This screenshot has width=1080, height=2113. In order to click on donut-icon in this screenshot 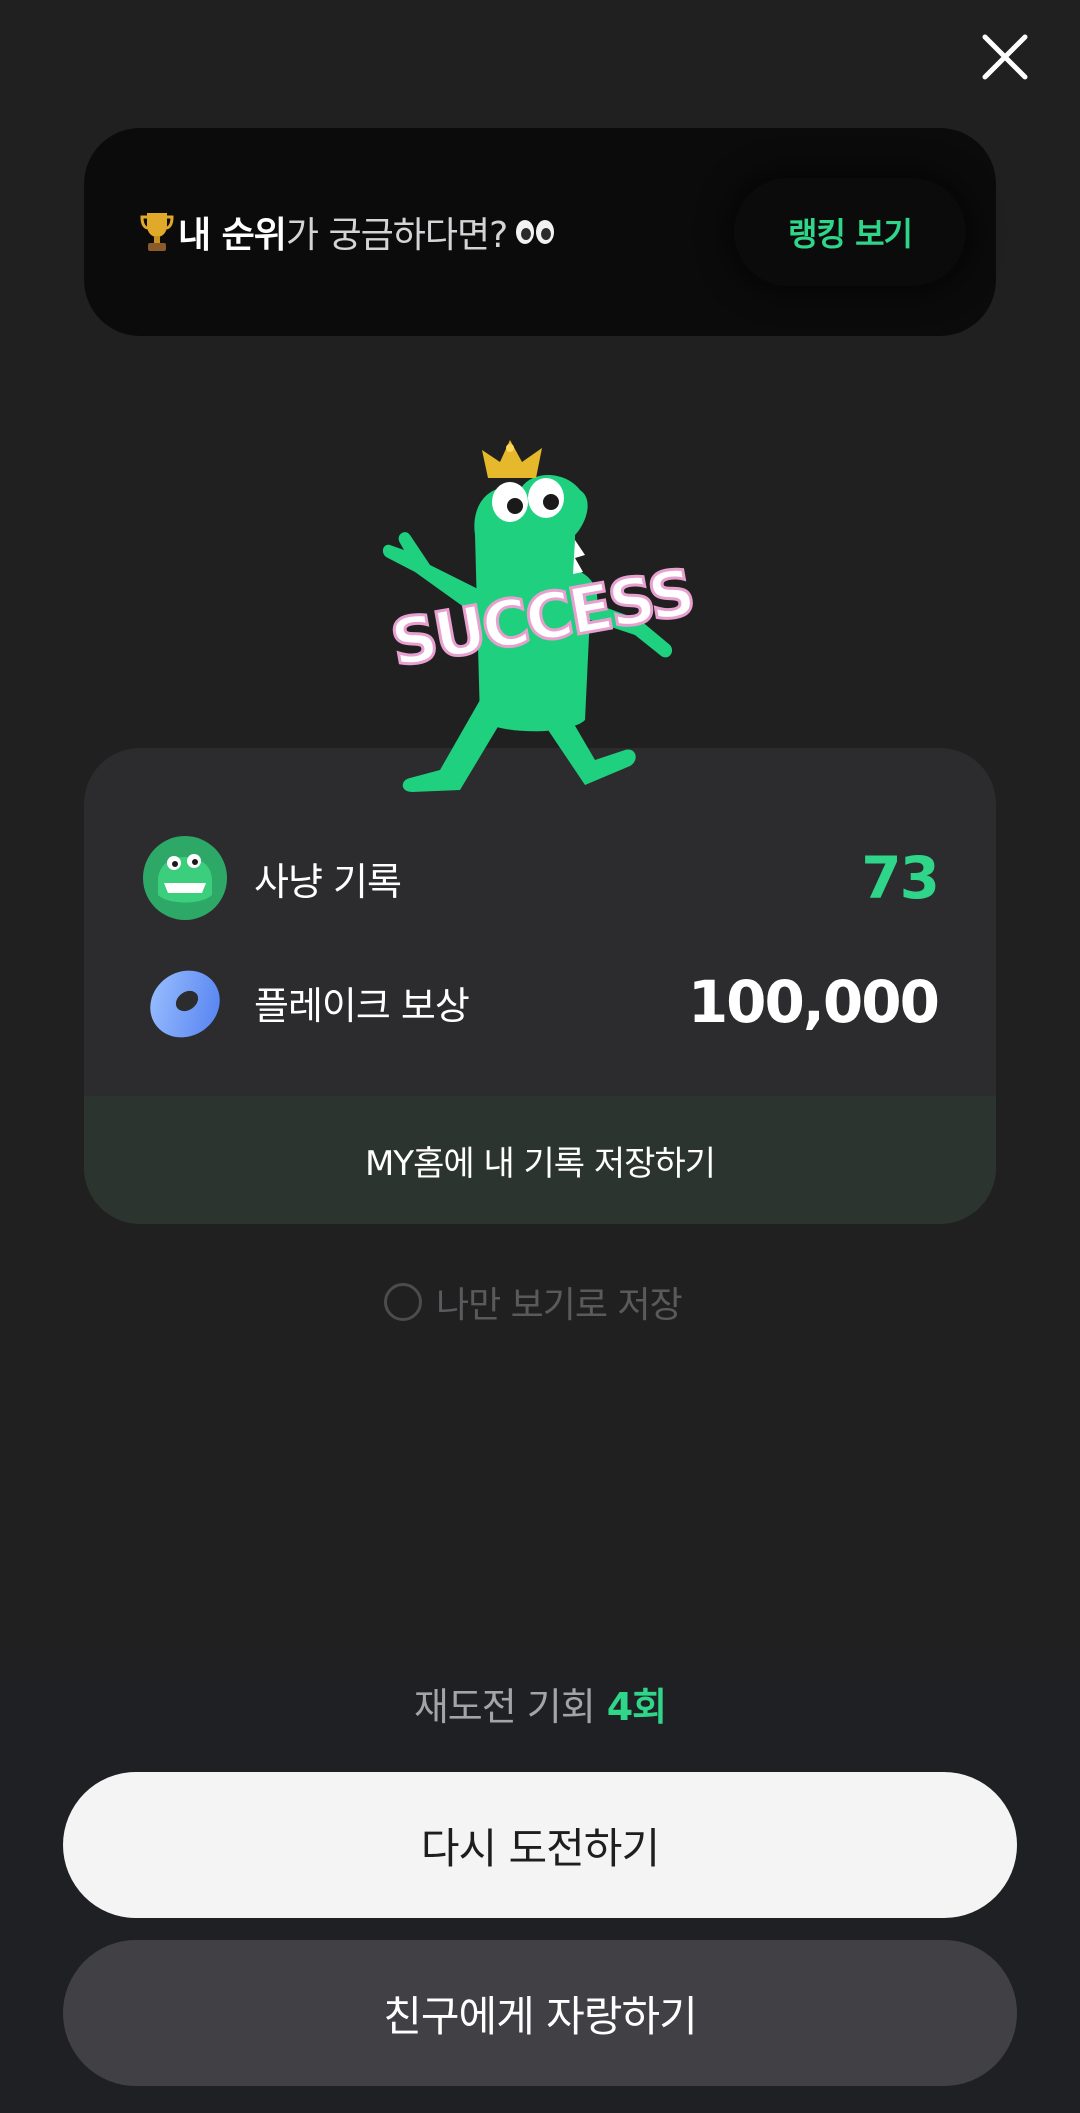, I will do `click(185, 1002)`.